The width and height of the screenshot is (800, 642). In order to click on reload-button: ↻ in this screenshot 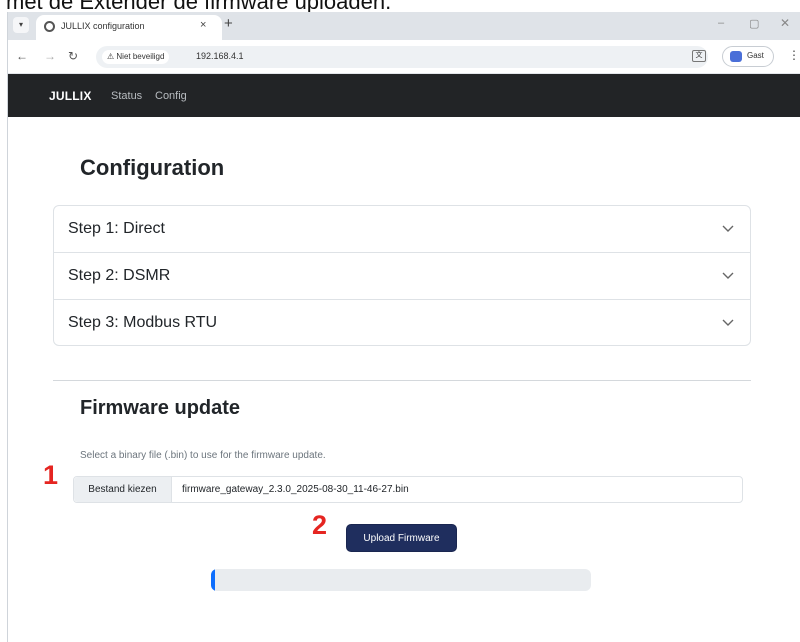, I will do `click(73, 56)`.